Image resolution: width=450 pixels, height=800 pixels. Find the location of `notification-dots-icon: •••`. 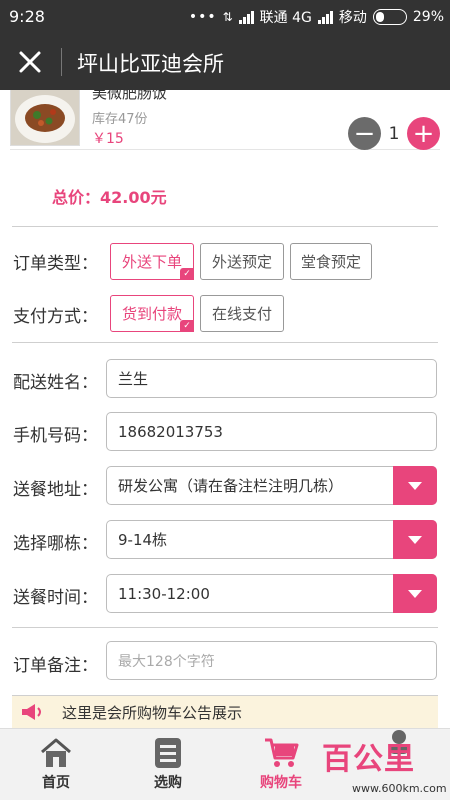

notification-dots-icon: ••• is located at coordinates (202, 17).